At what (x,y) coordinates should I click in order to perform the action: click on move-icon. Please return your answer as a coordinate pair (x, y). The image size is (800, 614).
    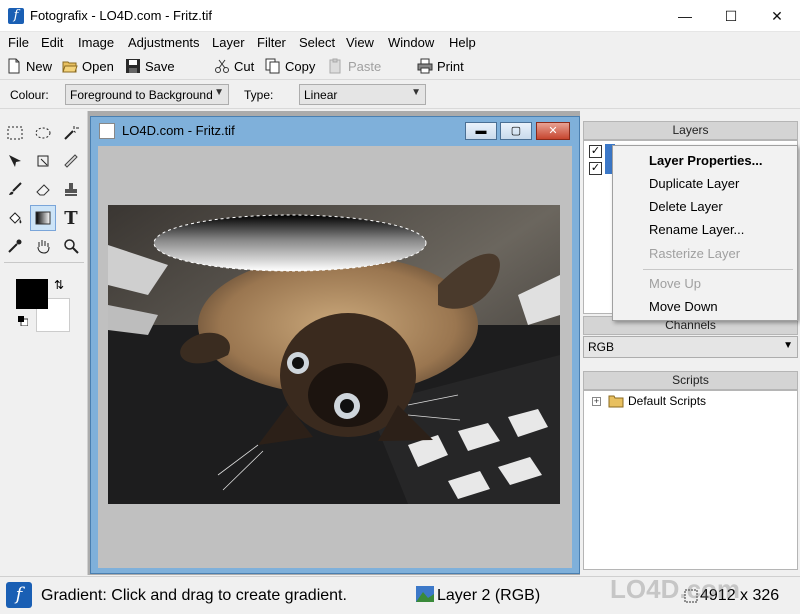
    Looking at the image, I should click on (15, 161).